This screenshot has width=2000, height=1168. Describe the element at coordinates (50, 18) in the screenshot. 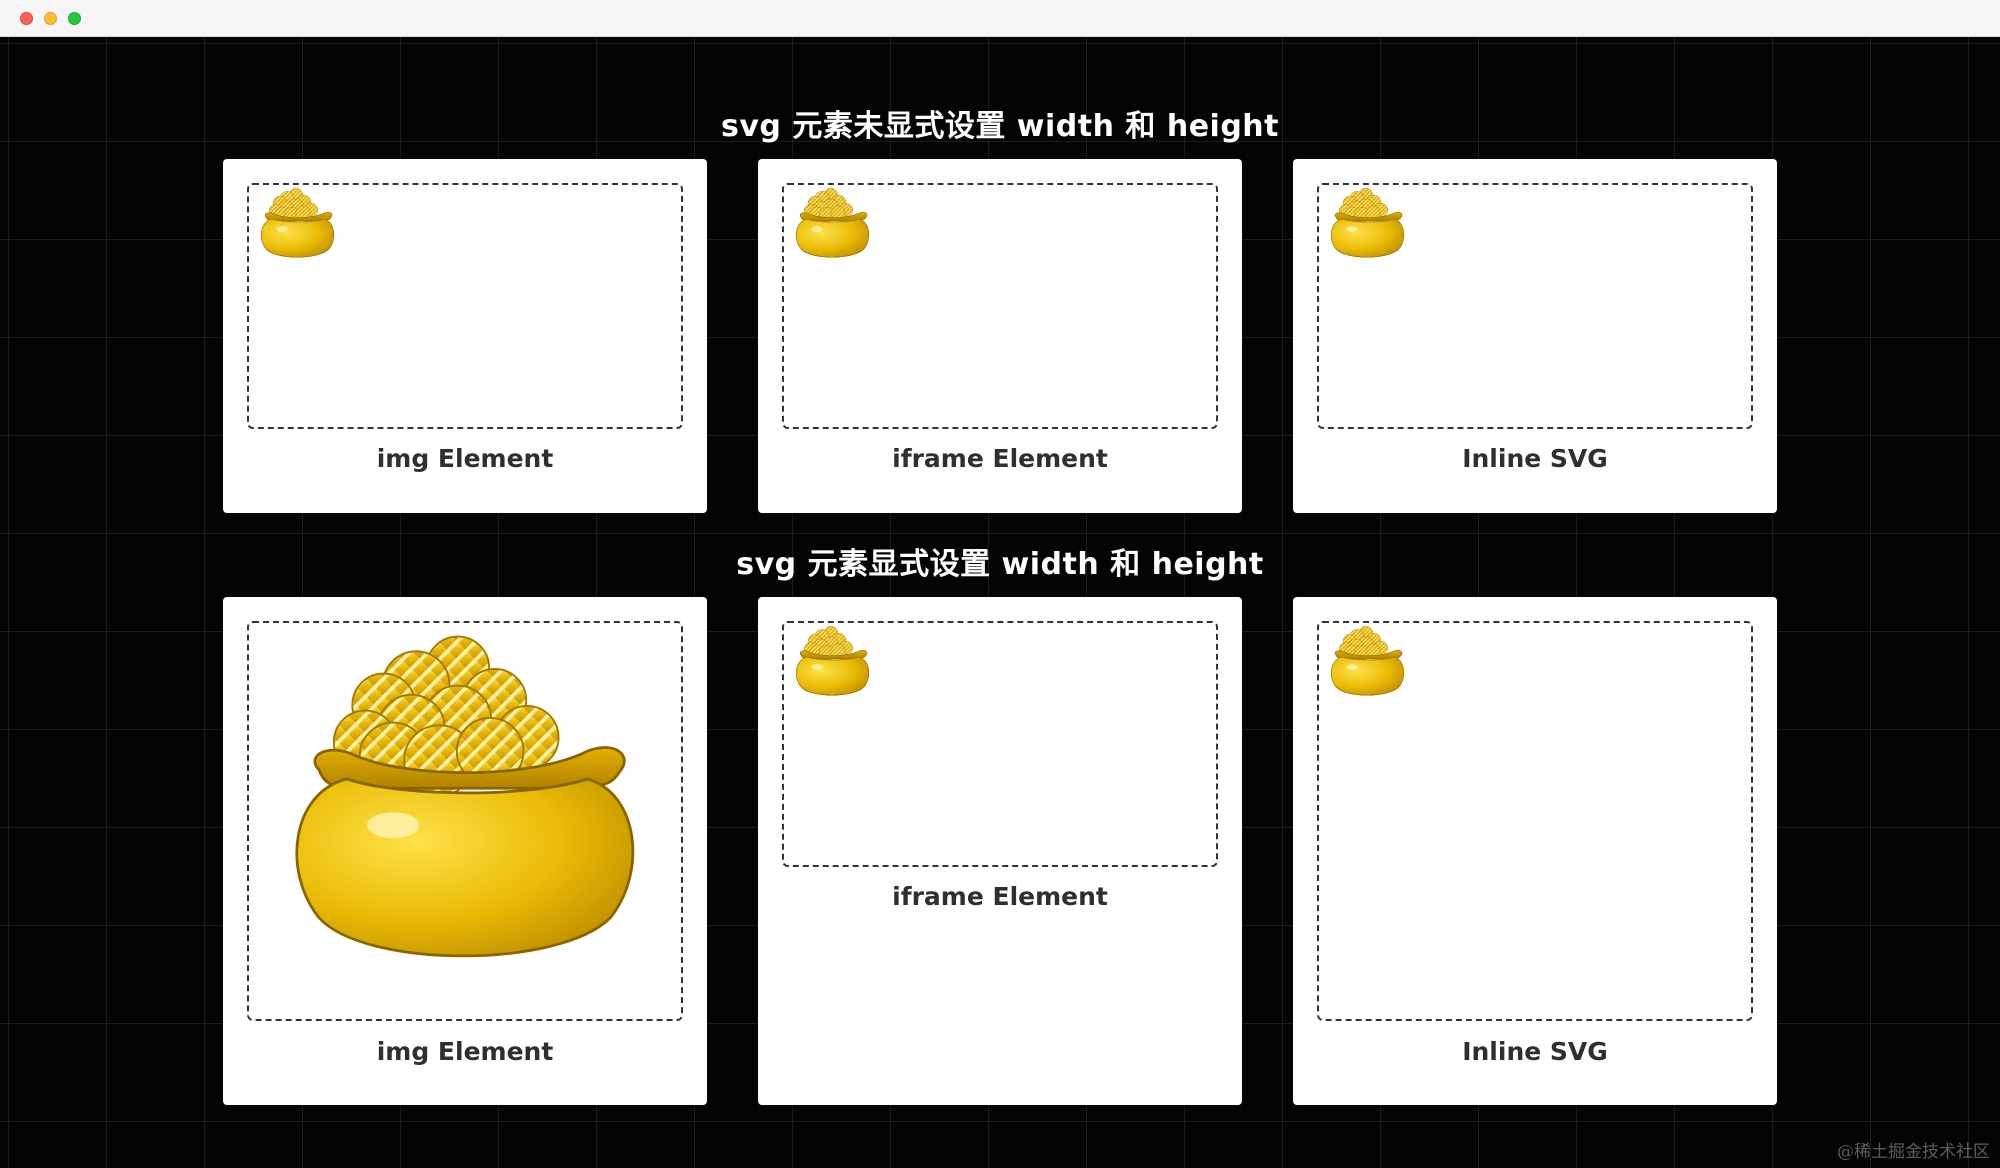

I see `minimize-window-button` at that location.